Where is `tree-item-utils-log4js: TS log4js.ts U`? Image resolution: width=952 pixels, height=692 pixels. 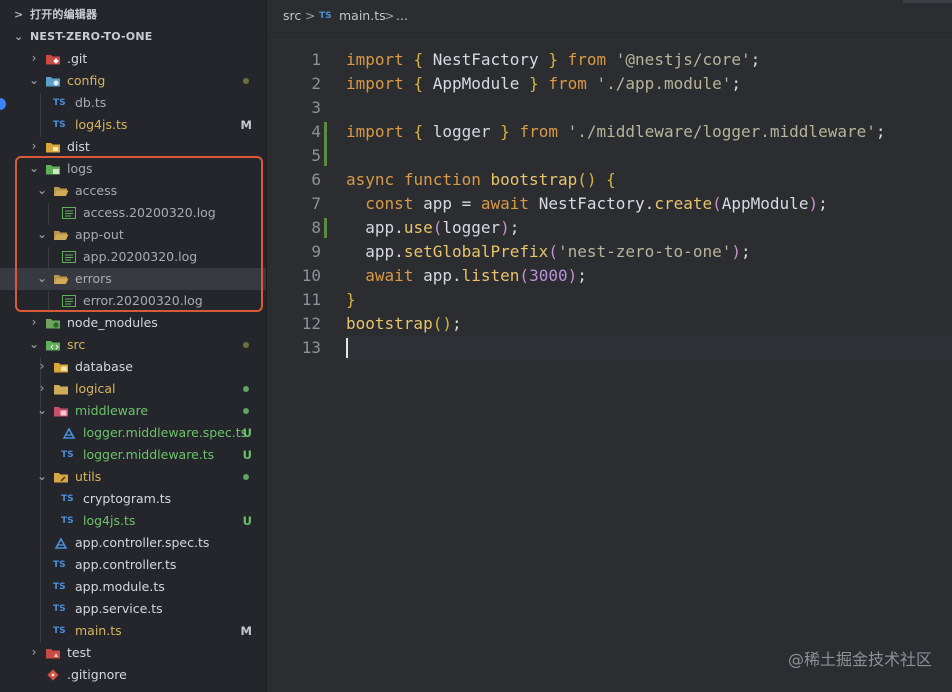 tree-item-utils-log4js: TS log4js.ts U is located at coordinates (133, 521).